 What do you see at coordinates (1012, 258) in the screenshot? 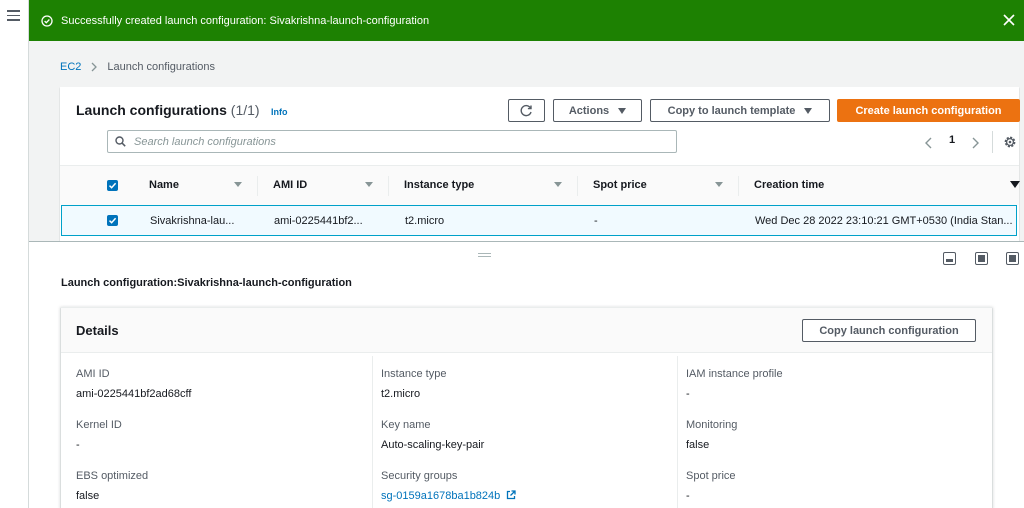
I see `panel-full-icon` at bounding box center [1012, 258].